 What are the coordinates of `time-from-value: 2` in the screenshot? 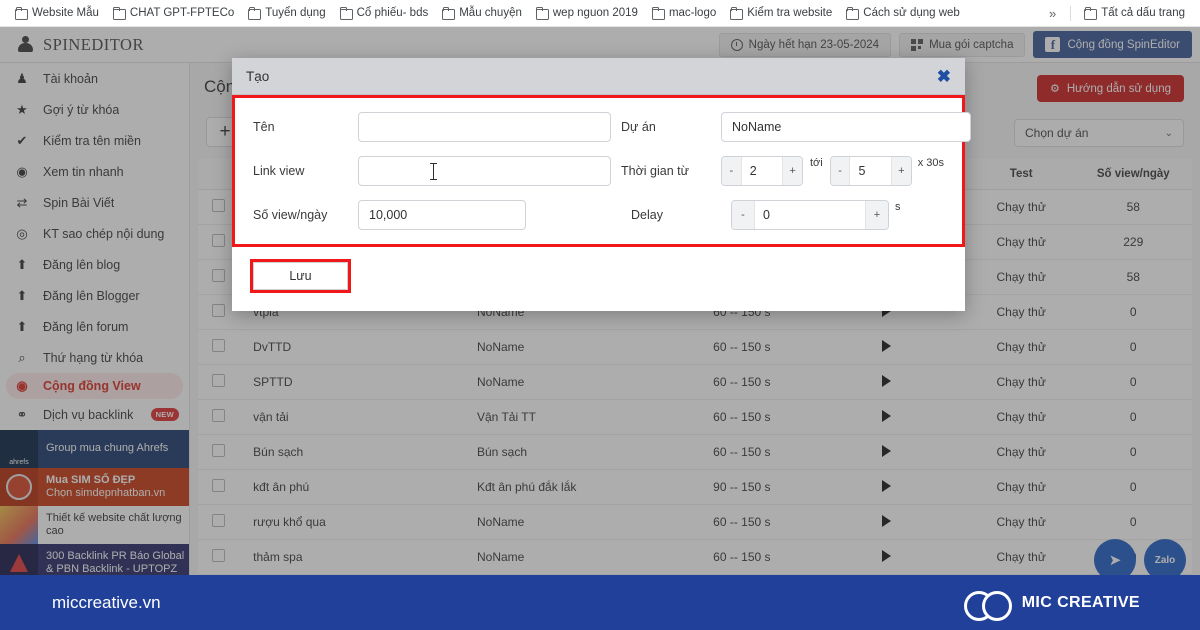 It's located at (762, 171).